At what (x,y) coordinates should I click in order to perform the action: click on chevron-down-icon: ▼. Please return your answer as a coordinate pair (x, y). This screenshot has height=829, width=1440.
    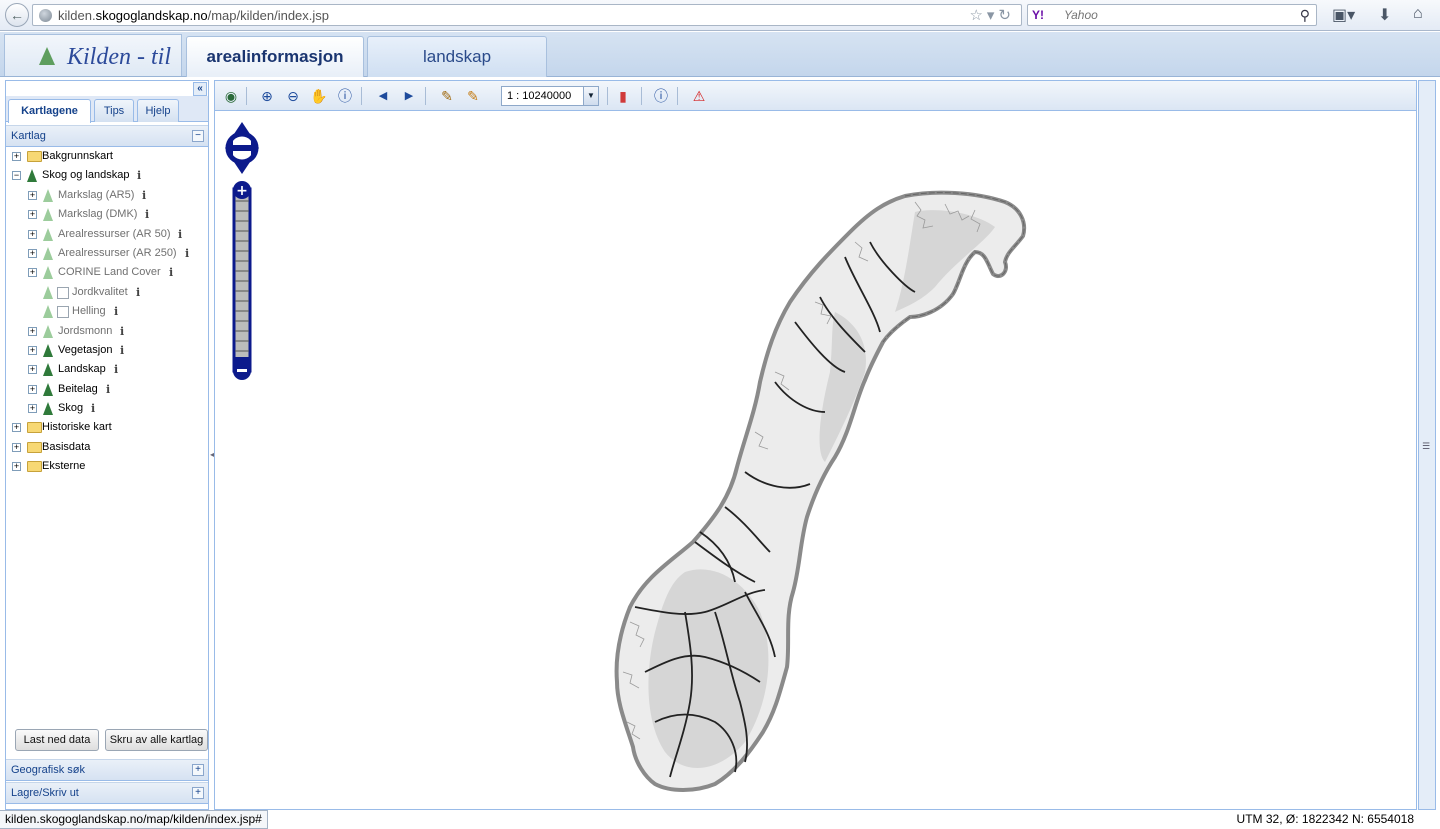
    Looking at the image, I should click on (590, 96).